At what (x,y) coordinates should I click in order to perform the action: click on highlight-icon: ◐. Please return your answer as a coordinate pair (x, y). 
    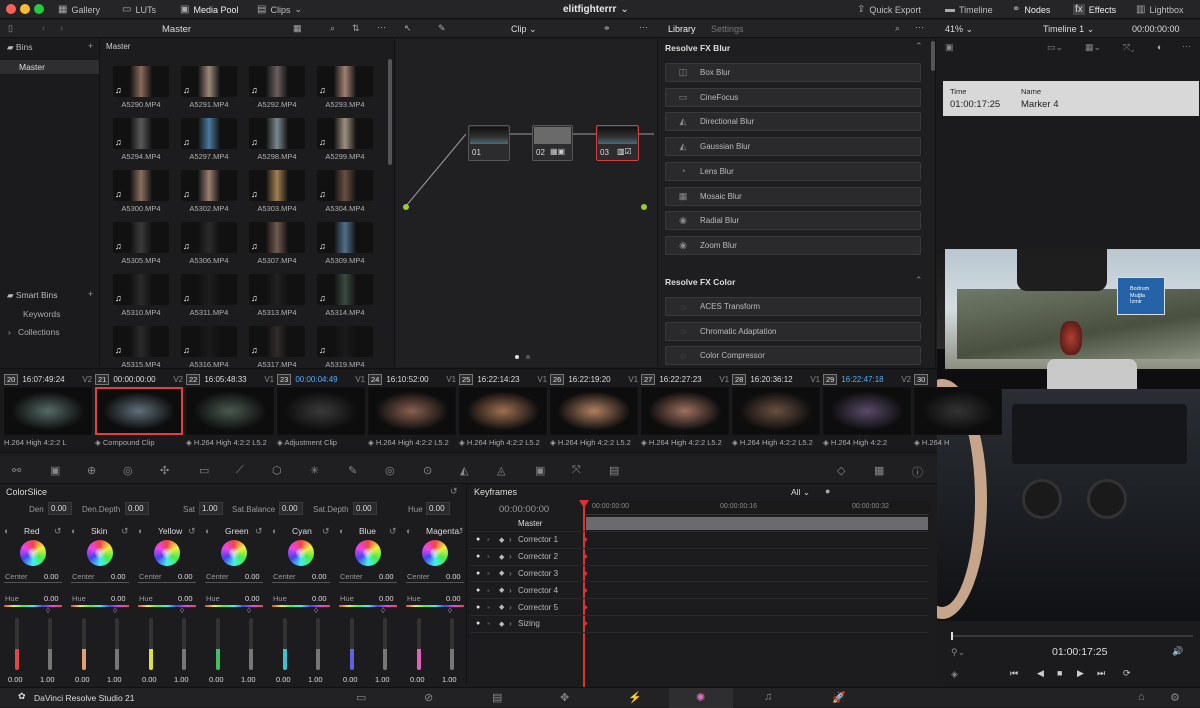
    Looking at the image, I should click on (1159, 47).